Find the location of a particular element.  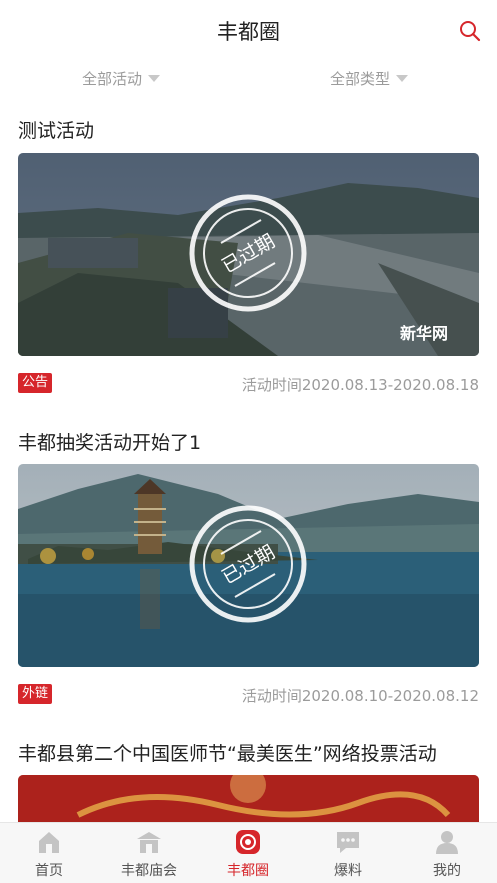

activity-time: 活动时间2020.08.13-2020.08.18 is located at coordinates (360, 385).